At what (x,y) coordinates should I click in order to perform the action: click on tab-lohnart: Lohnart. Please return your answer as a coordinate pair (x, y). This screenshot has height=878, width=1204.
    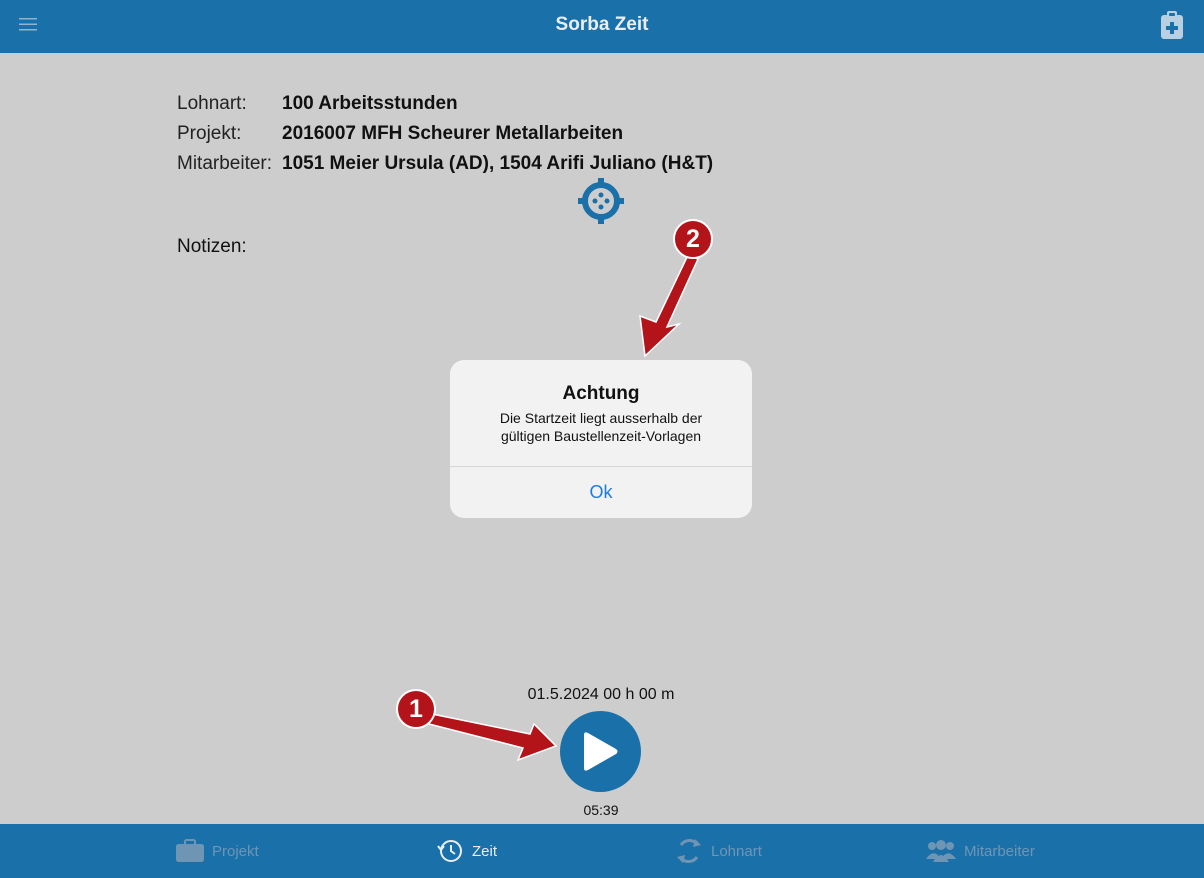
    Looking at the image, I should click on (718, 851).